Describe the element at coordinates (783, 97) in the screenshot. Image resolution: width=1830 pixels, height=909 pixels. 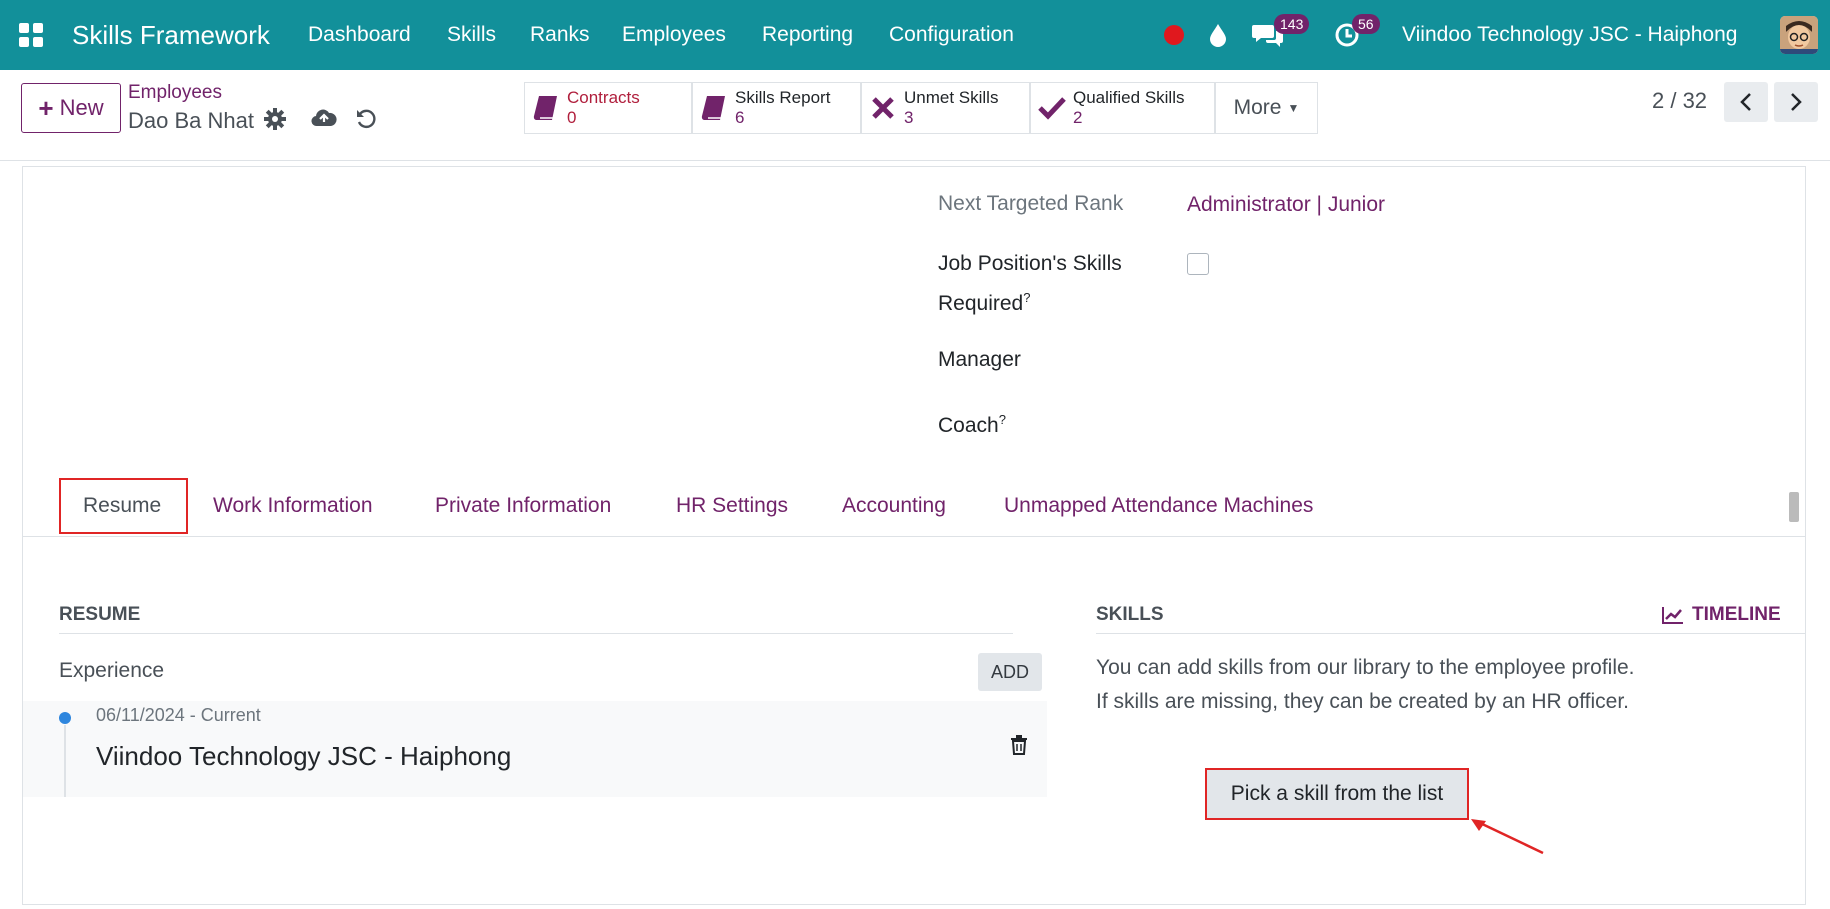
I see `smart-button-label: Skills Report` at that location.